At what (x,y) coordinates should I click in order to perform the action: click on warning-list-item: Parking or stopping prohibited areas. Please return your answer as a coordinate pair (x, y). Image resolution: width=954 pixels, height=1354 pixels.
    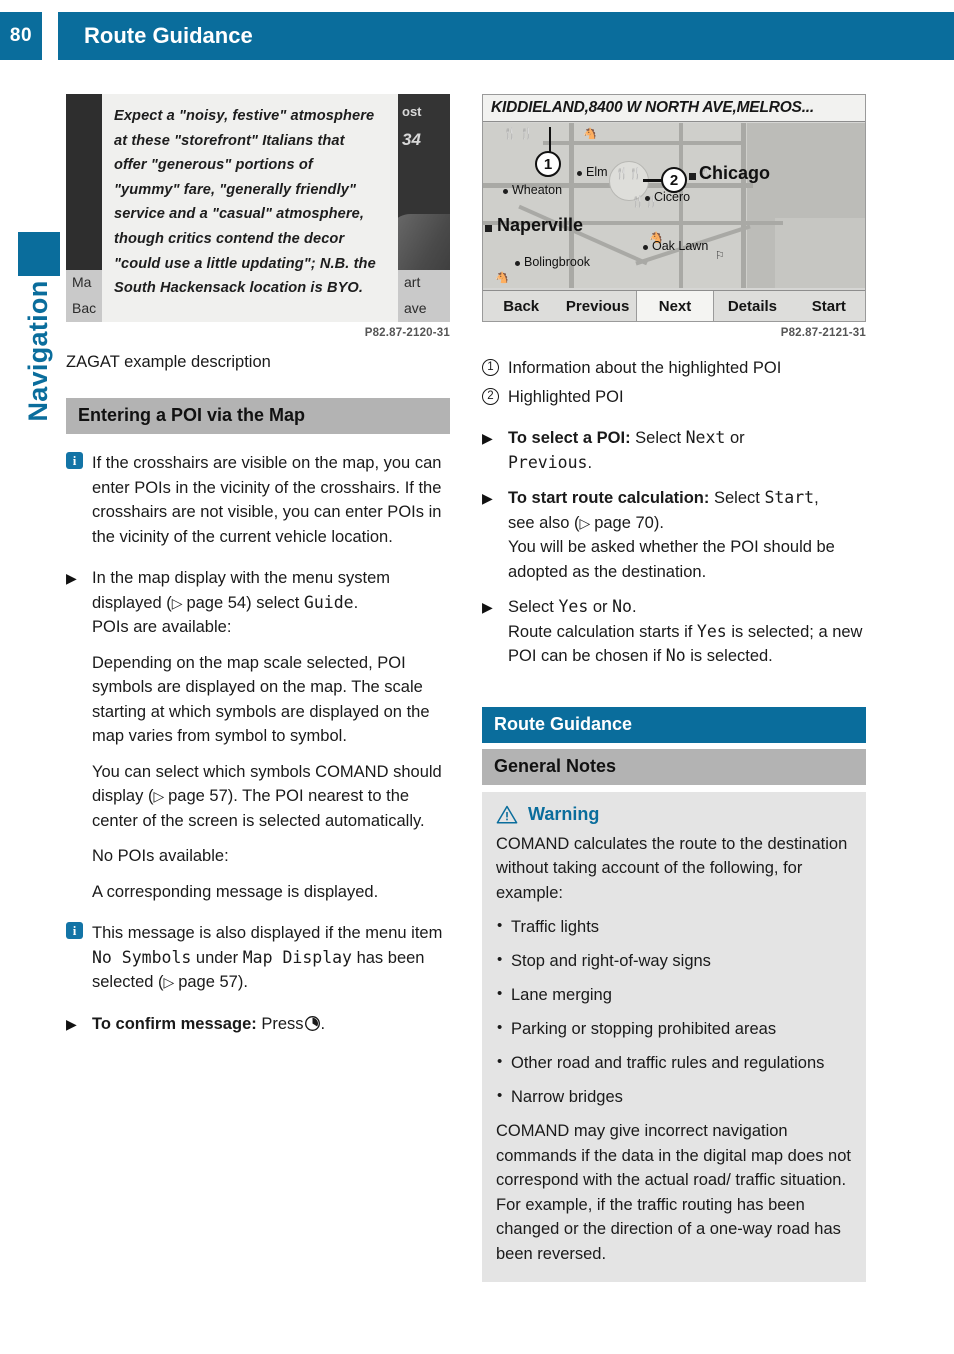
    Looking at the image, I should click on (674, 1028).